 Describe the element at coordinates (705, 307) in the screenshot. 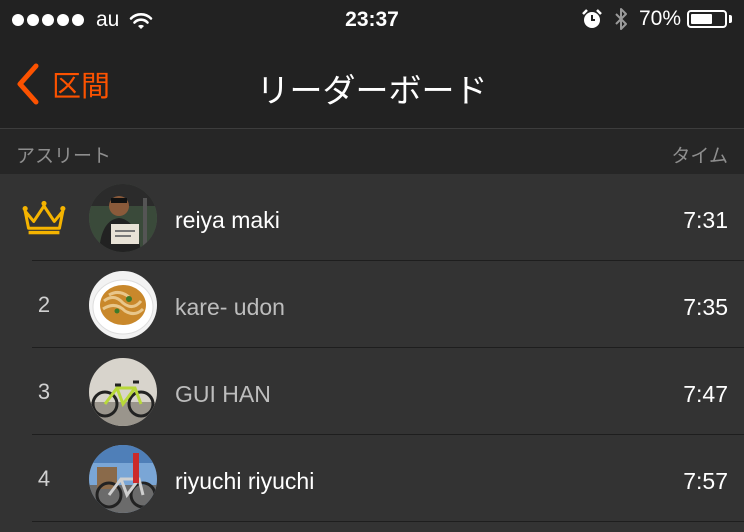

I see `athlete-time: 7:35` at that location.